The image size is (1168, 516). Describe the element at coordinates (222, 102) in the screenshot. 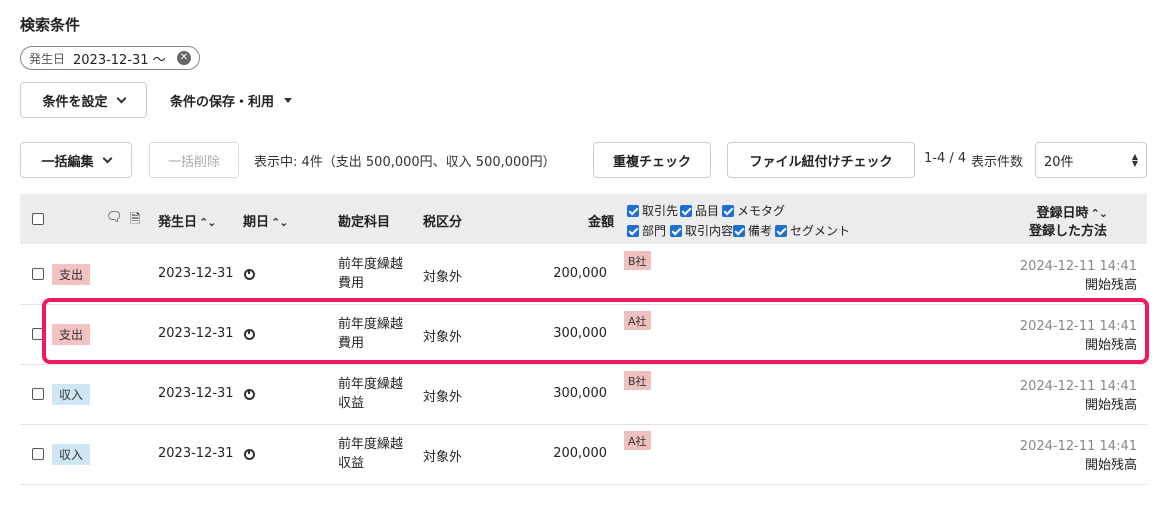

I see `save-use-label: 条件の保存・利用` at that location.